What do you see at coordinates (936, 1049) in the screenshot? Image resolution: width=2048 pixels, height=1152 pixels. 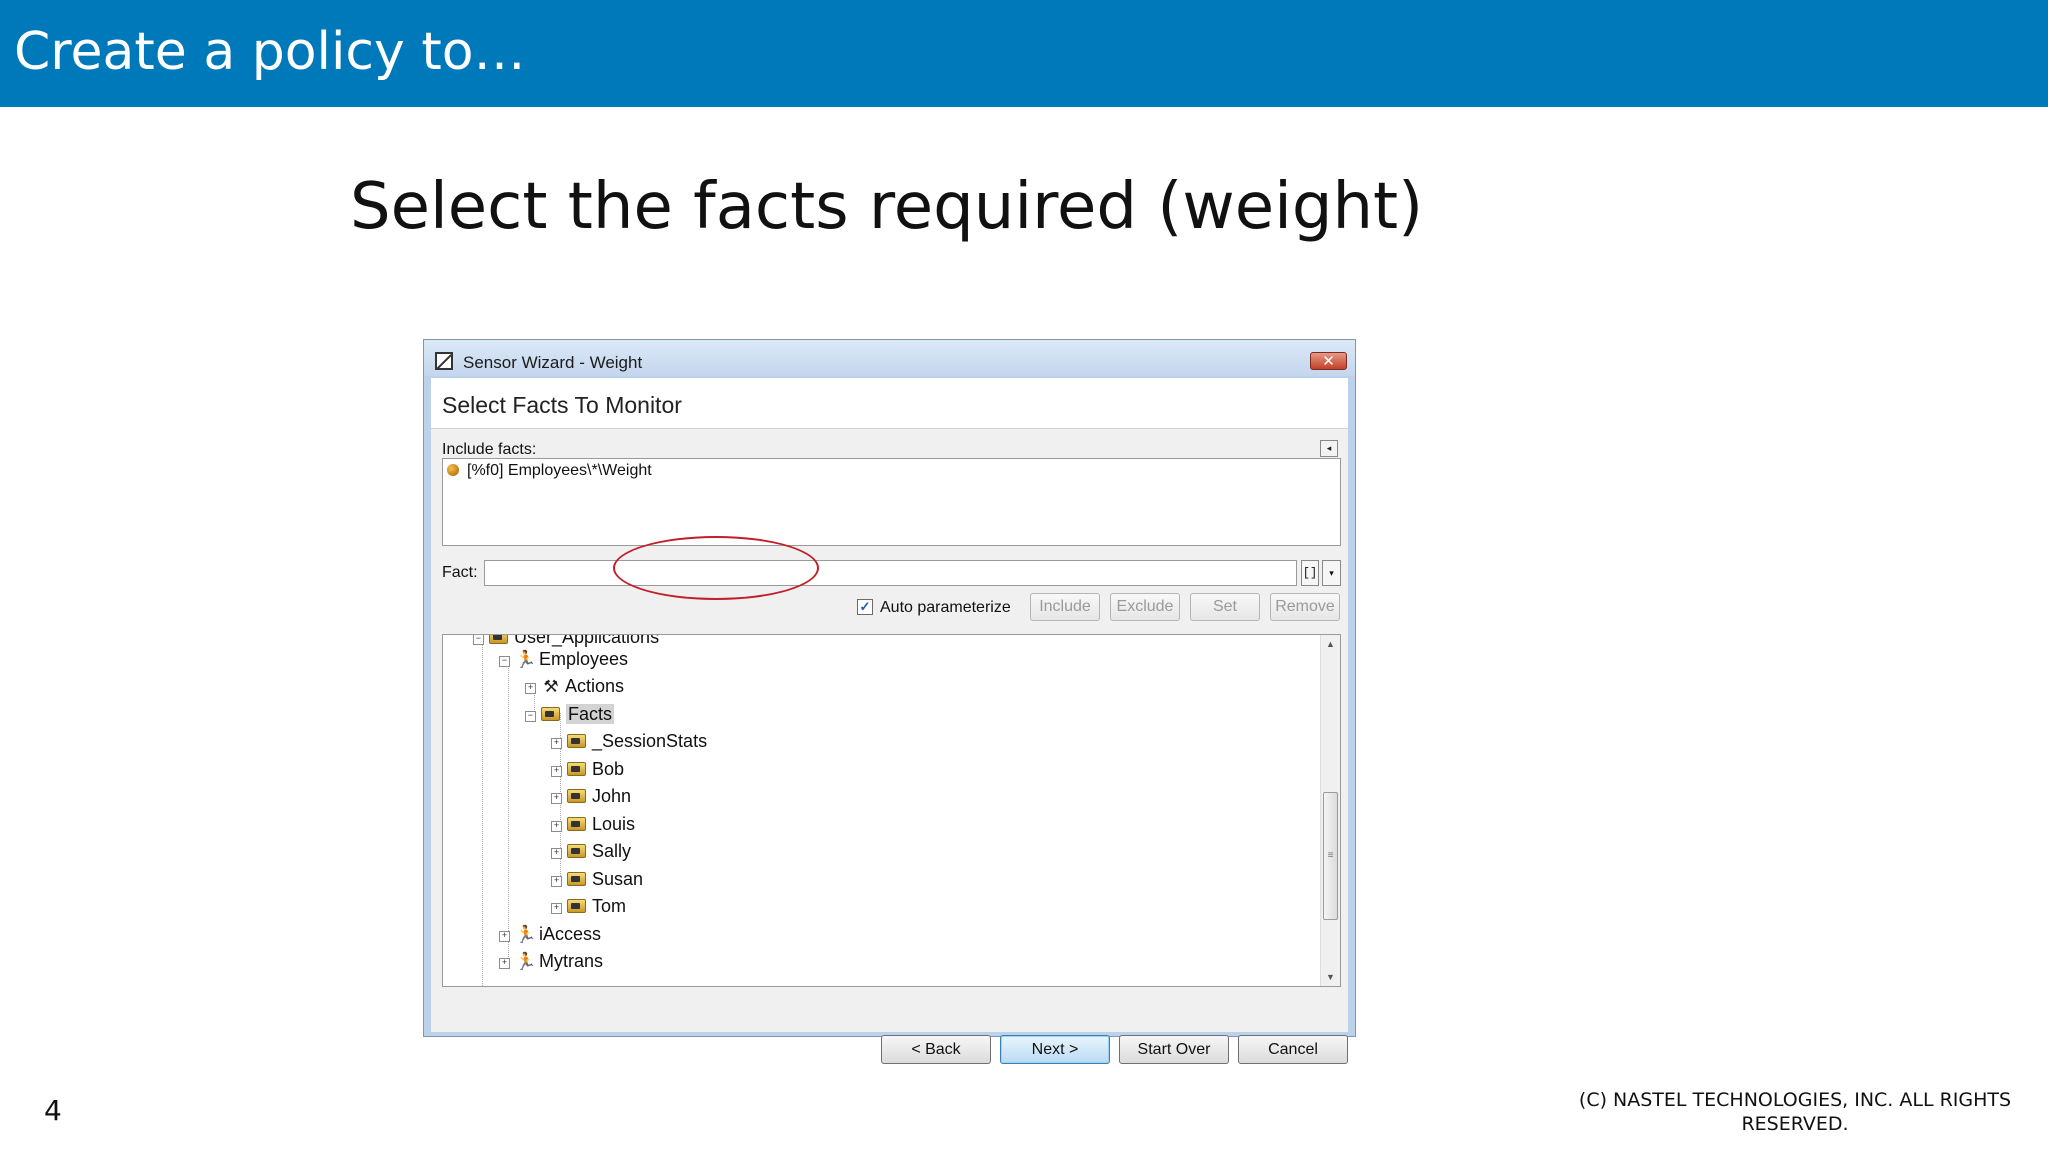 I see `back-button: < Back` at bounding box center [936, 1049].